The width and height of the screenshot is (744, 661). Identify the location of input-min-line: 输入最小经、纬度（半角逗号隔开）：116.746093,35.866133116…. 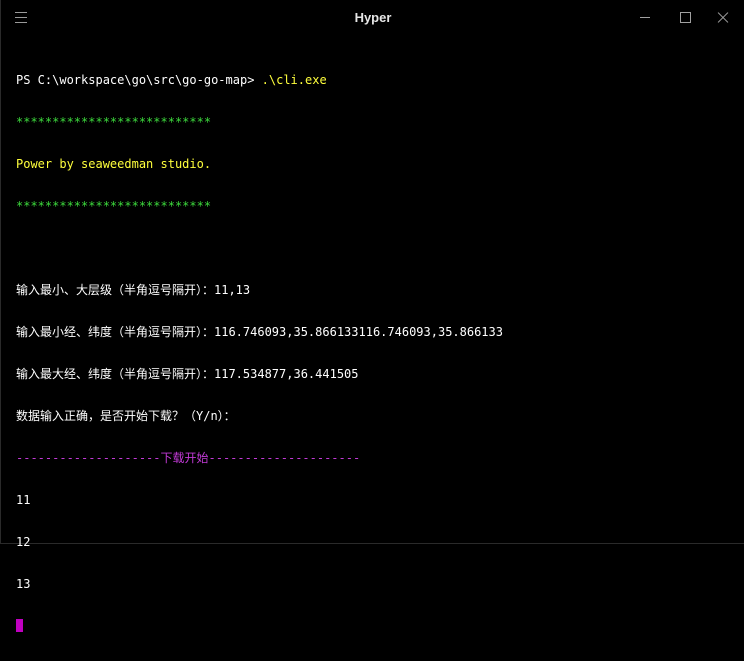
(259, 332).